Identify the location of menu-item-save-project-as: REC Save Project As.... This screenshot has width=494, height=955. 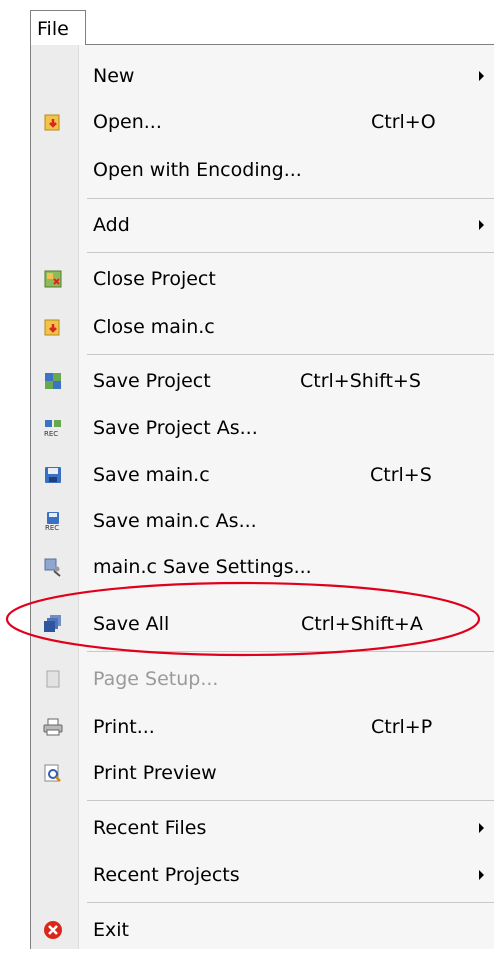
(262, 428).